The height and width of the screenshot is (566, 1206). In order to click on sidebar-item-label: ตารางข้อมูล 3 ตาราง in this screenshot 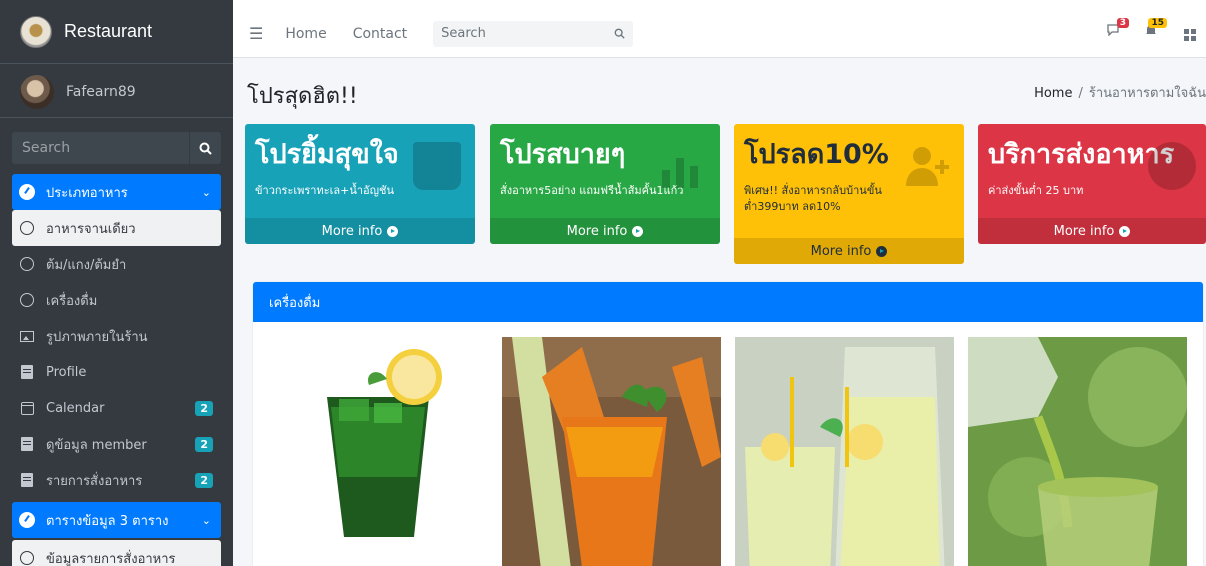, I will do `click(107, 521)`.